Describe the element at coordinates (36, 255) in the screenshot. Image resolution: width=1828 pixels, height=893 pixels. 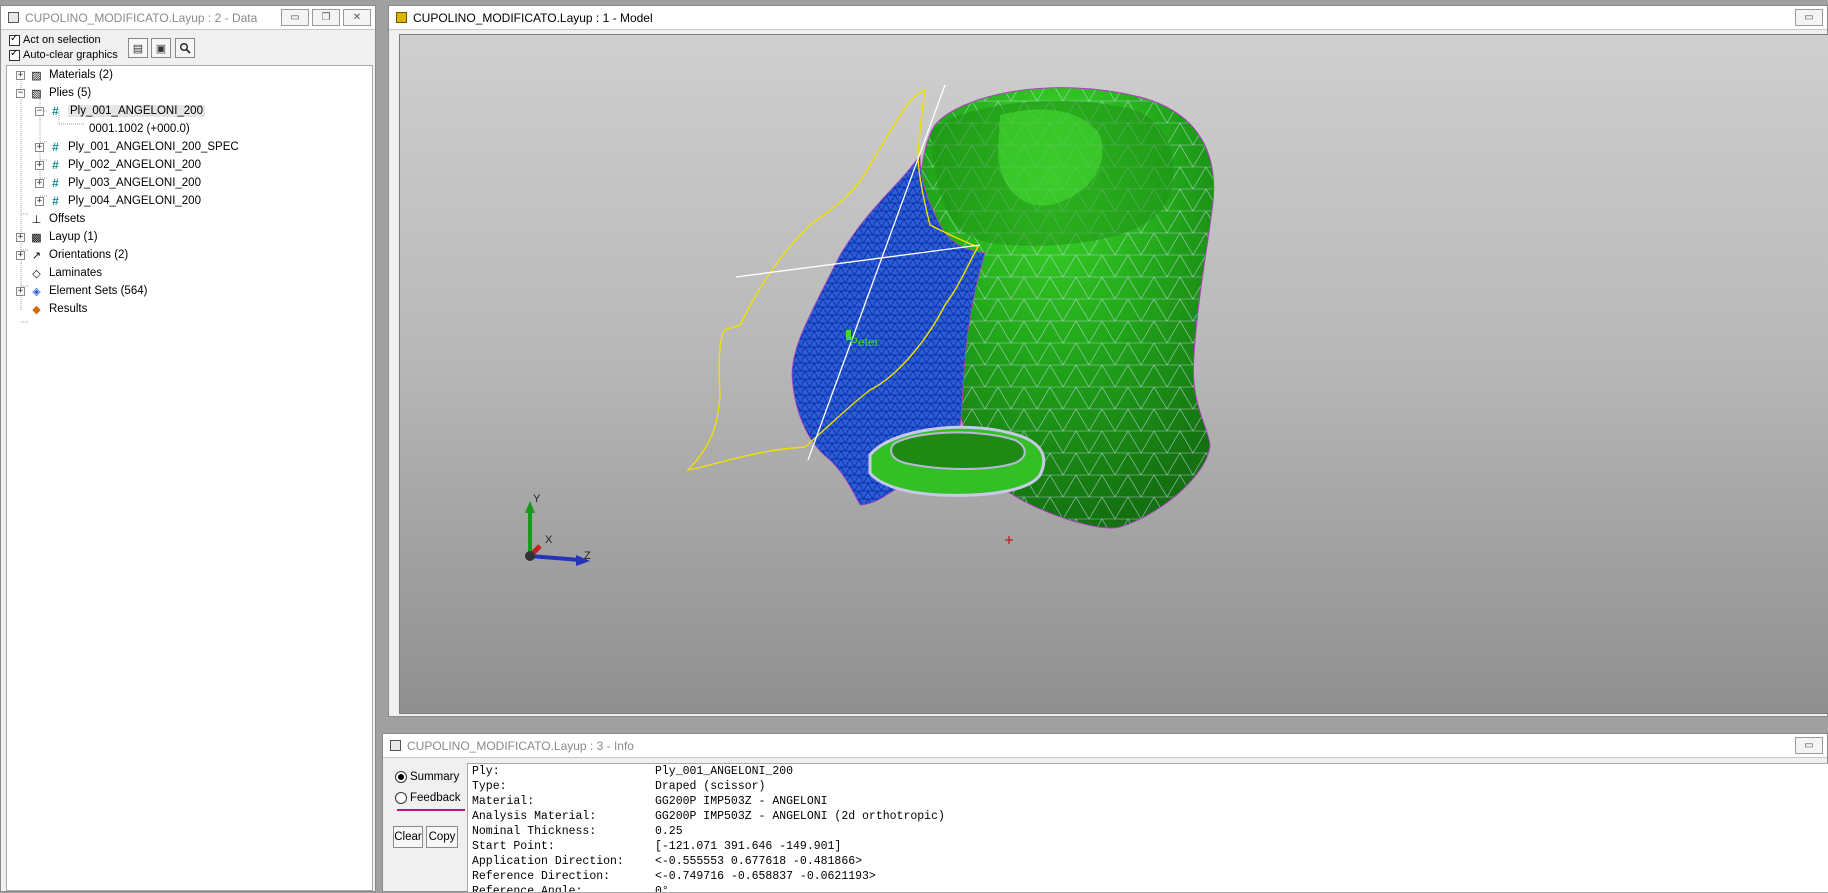
I see `orientation-arrow-icon: ↗` at that location.